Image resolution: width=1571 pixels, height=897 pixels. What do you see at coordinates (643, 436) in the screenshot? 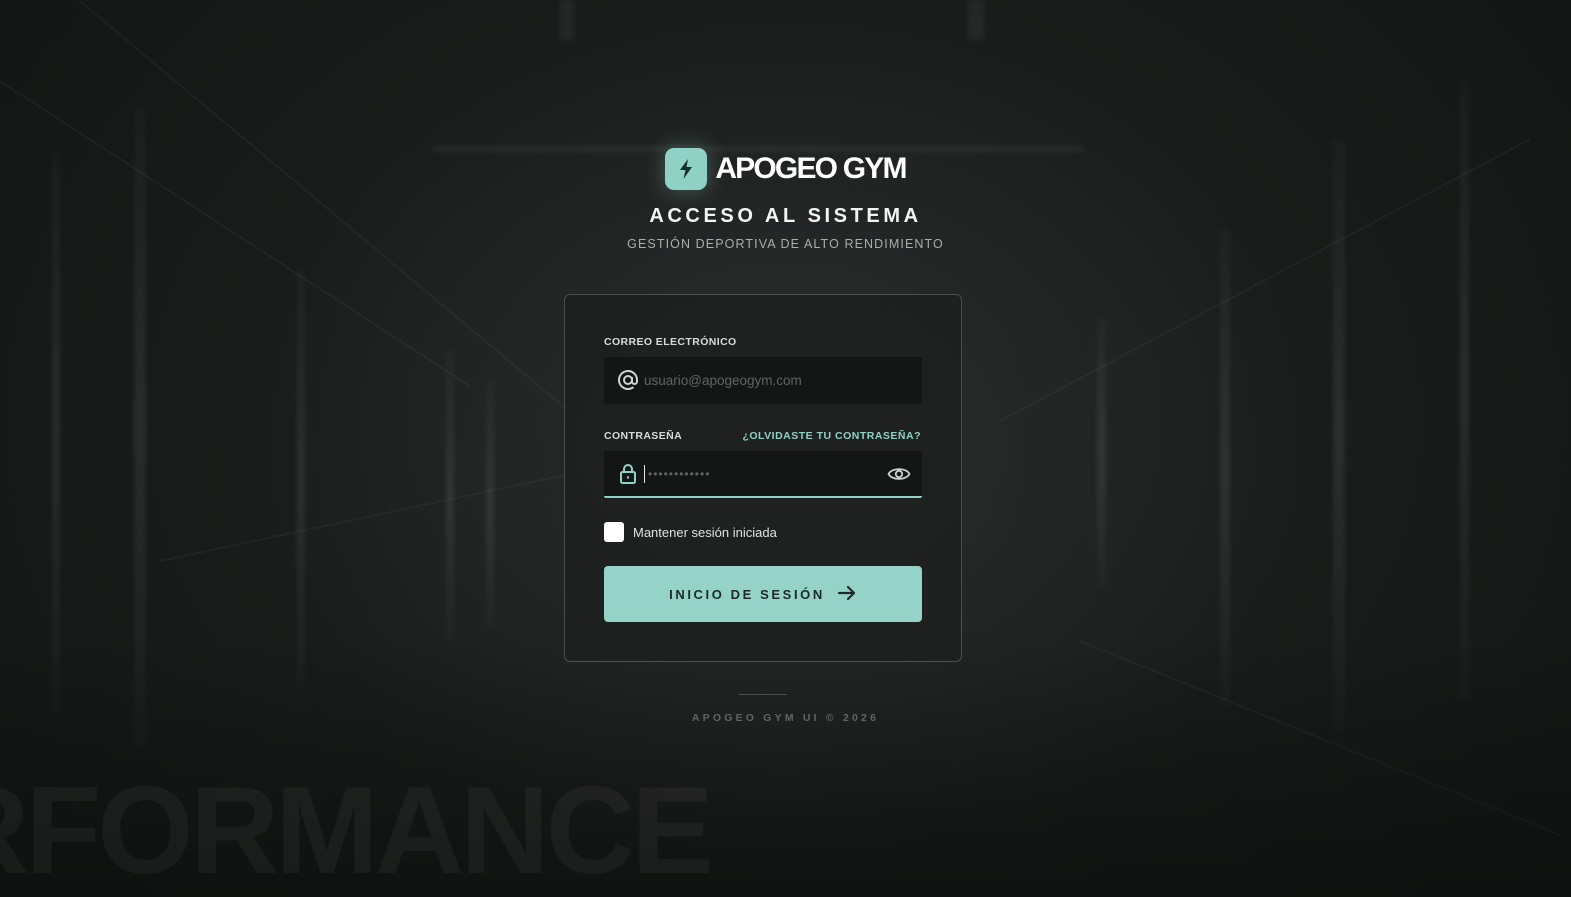
I see `password-label: CONTRASEÑA` at bounding box center [643, 436].